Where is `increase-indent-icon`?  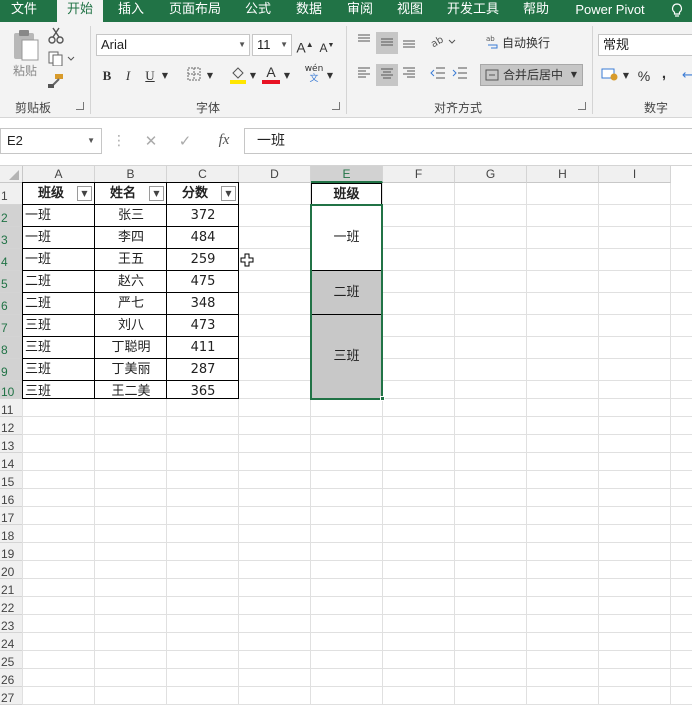 increase-indent-icon is located at coordinates (460, 76).